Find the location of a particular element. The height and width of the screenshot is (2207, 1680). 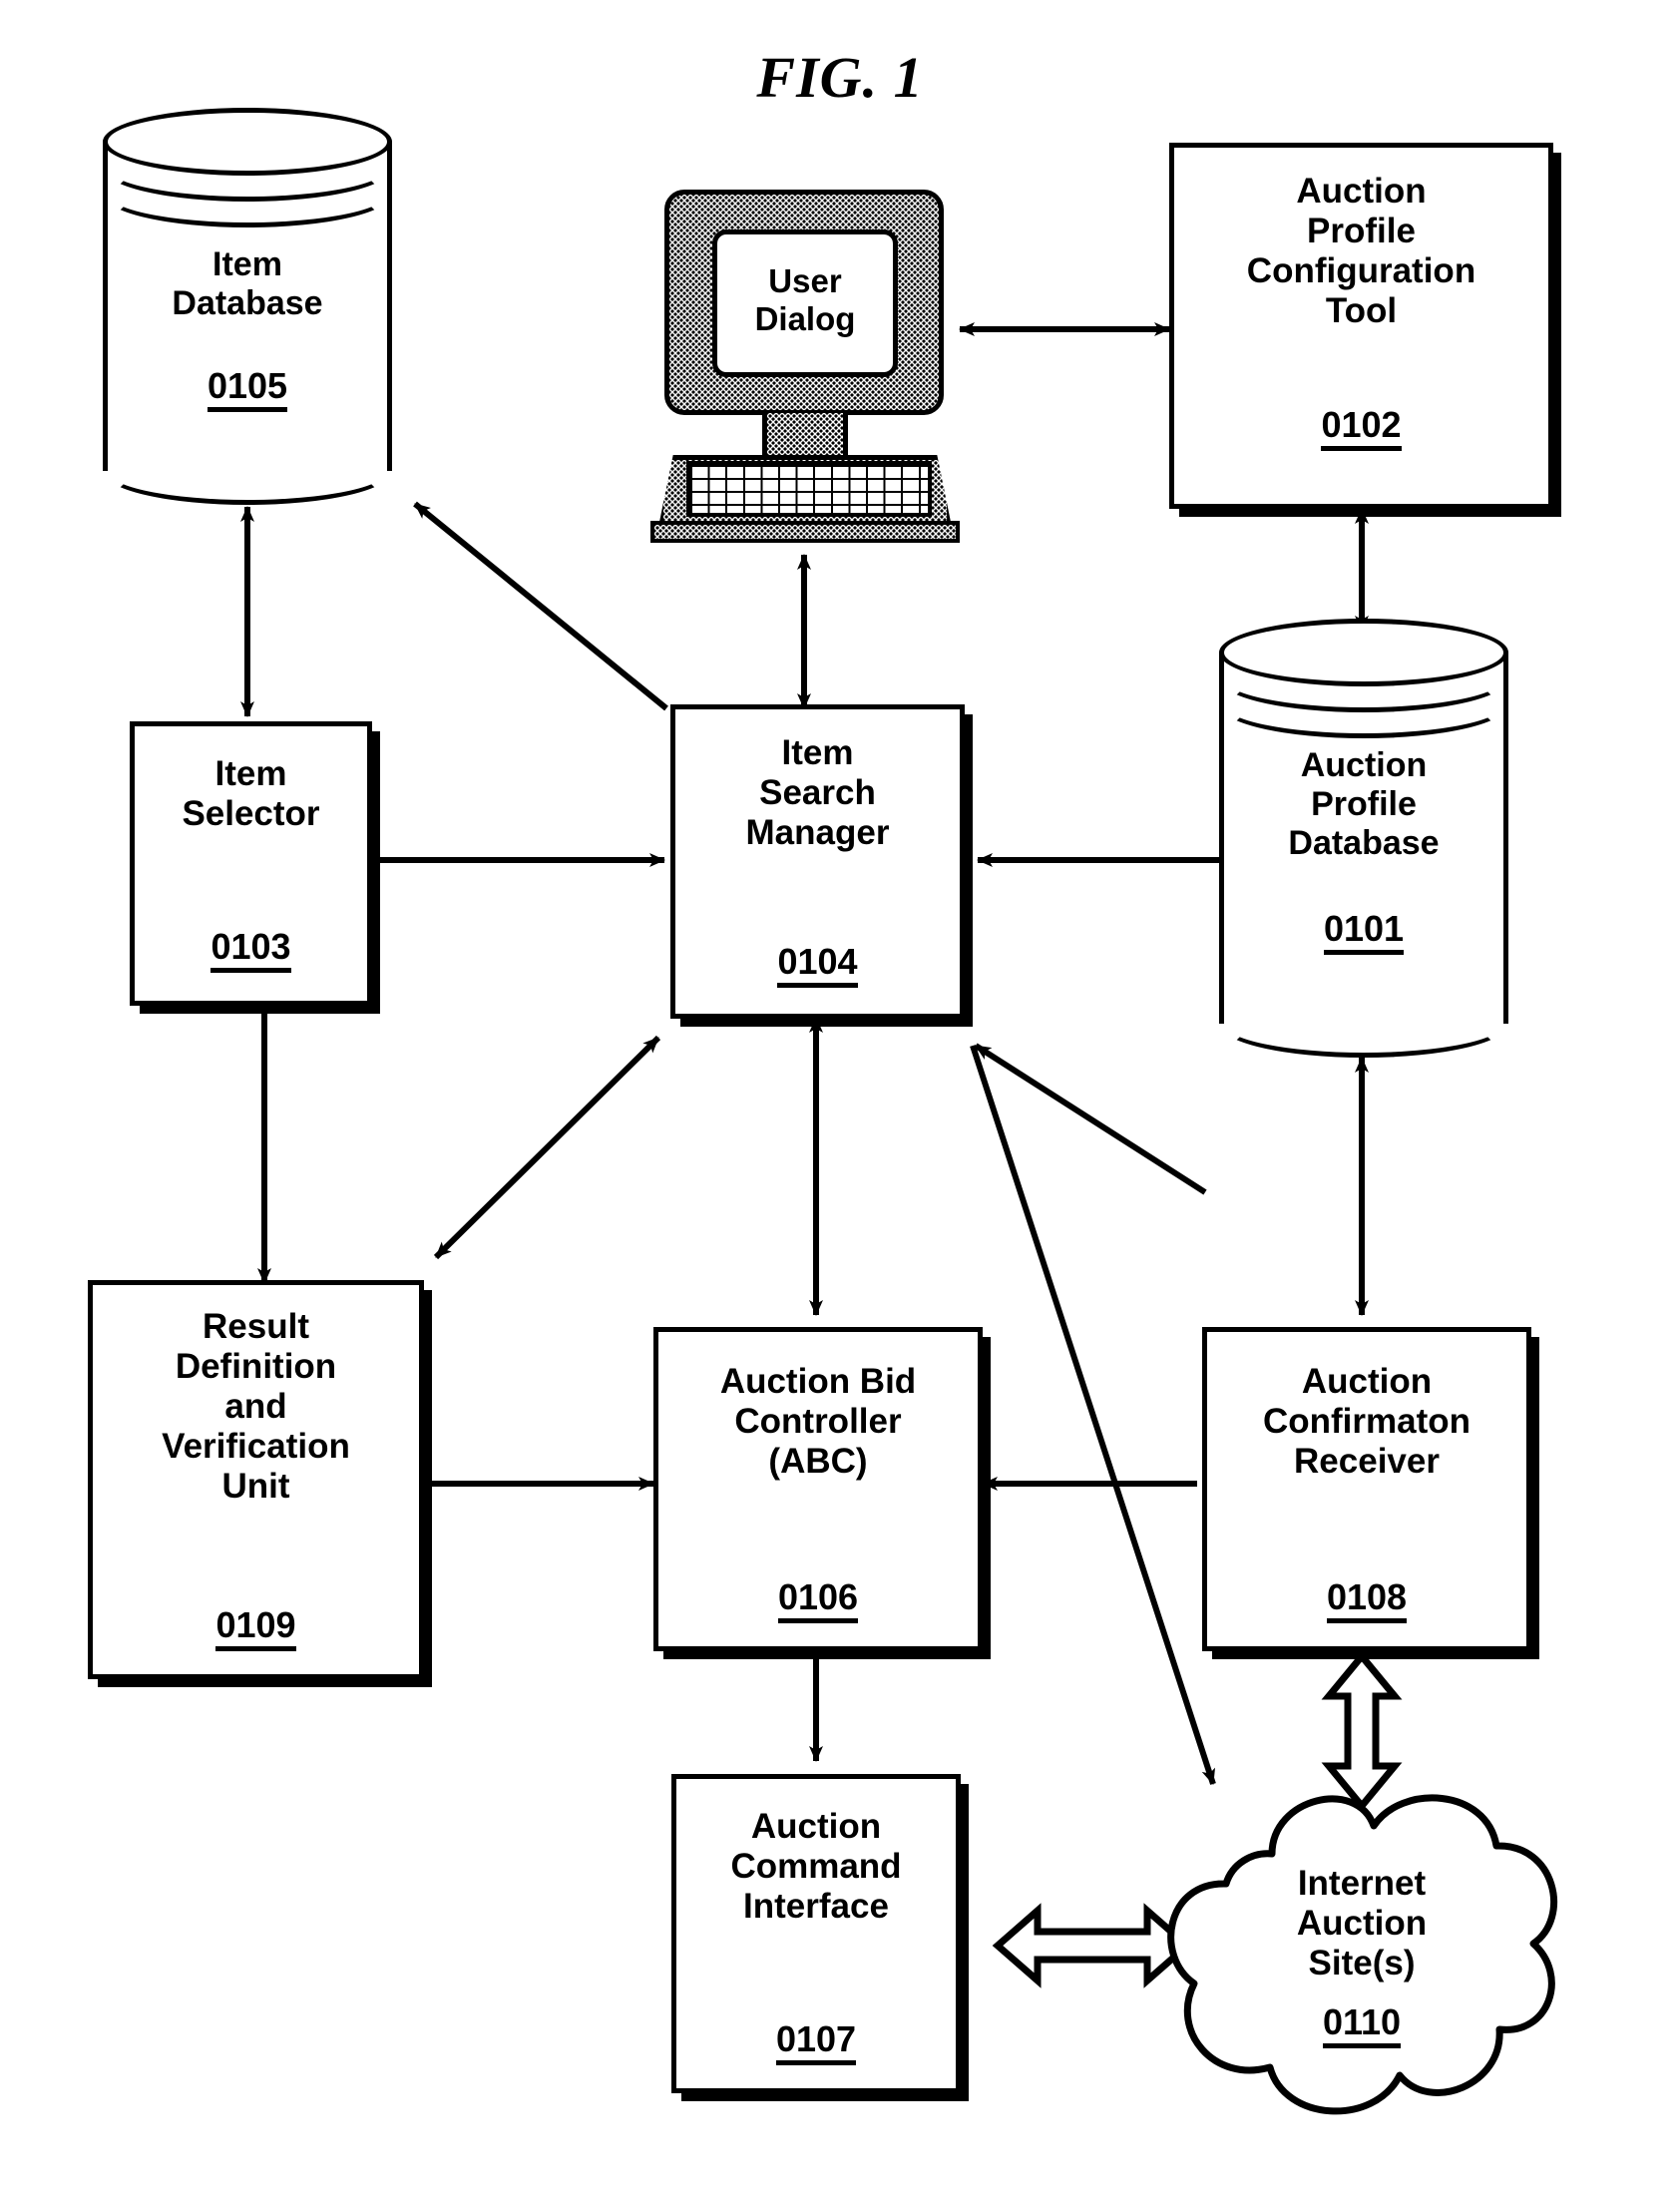

edge-ism-itemdb is located at coordinates (540, 606).